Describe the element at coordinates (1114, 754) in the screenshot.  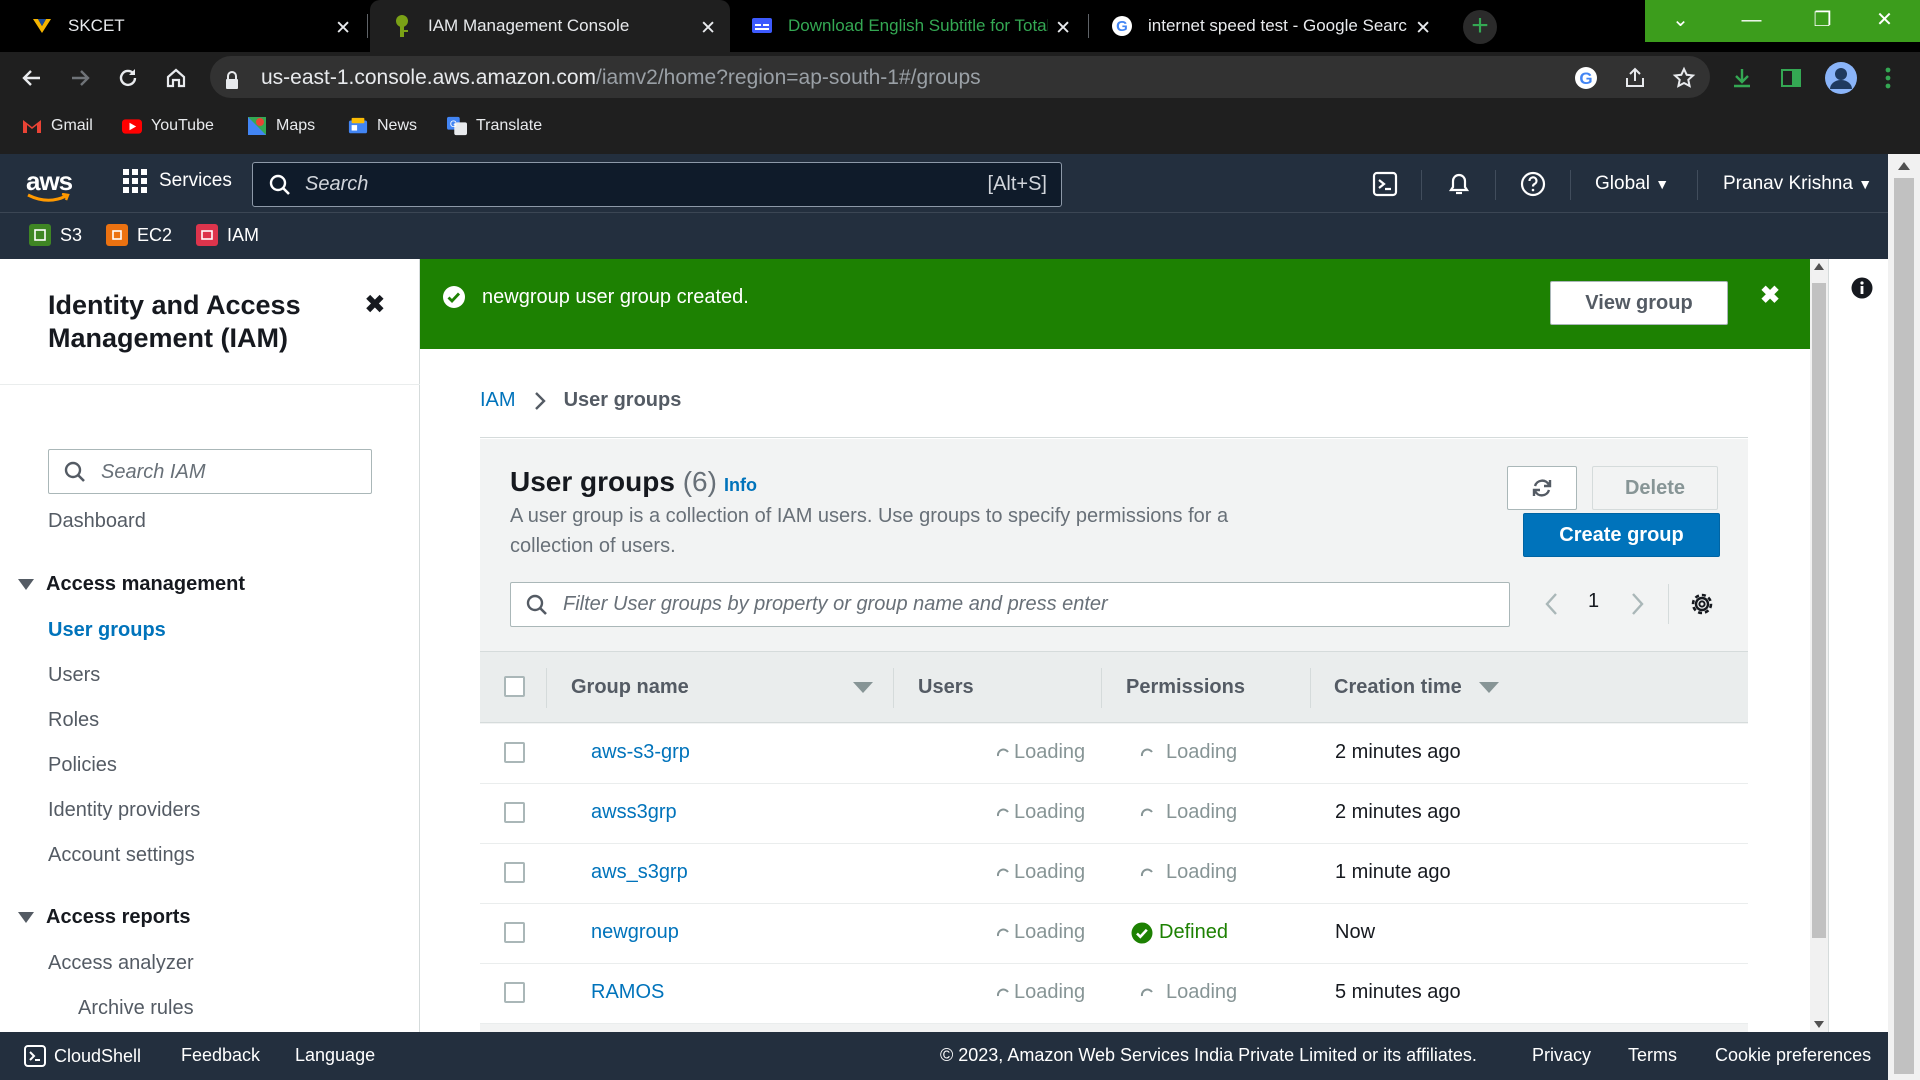
I see `table-row: aws-s3-grp Loading Loading 2 minutes ago` at that location.